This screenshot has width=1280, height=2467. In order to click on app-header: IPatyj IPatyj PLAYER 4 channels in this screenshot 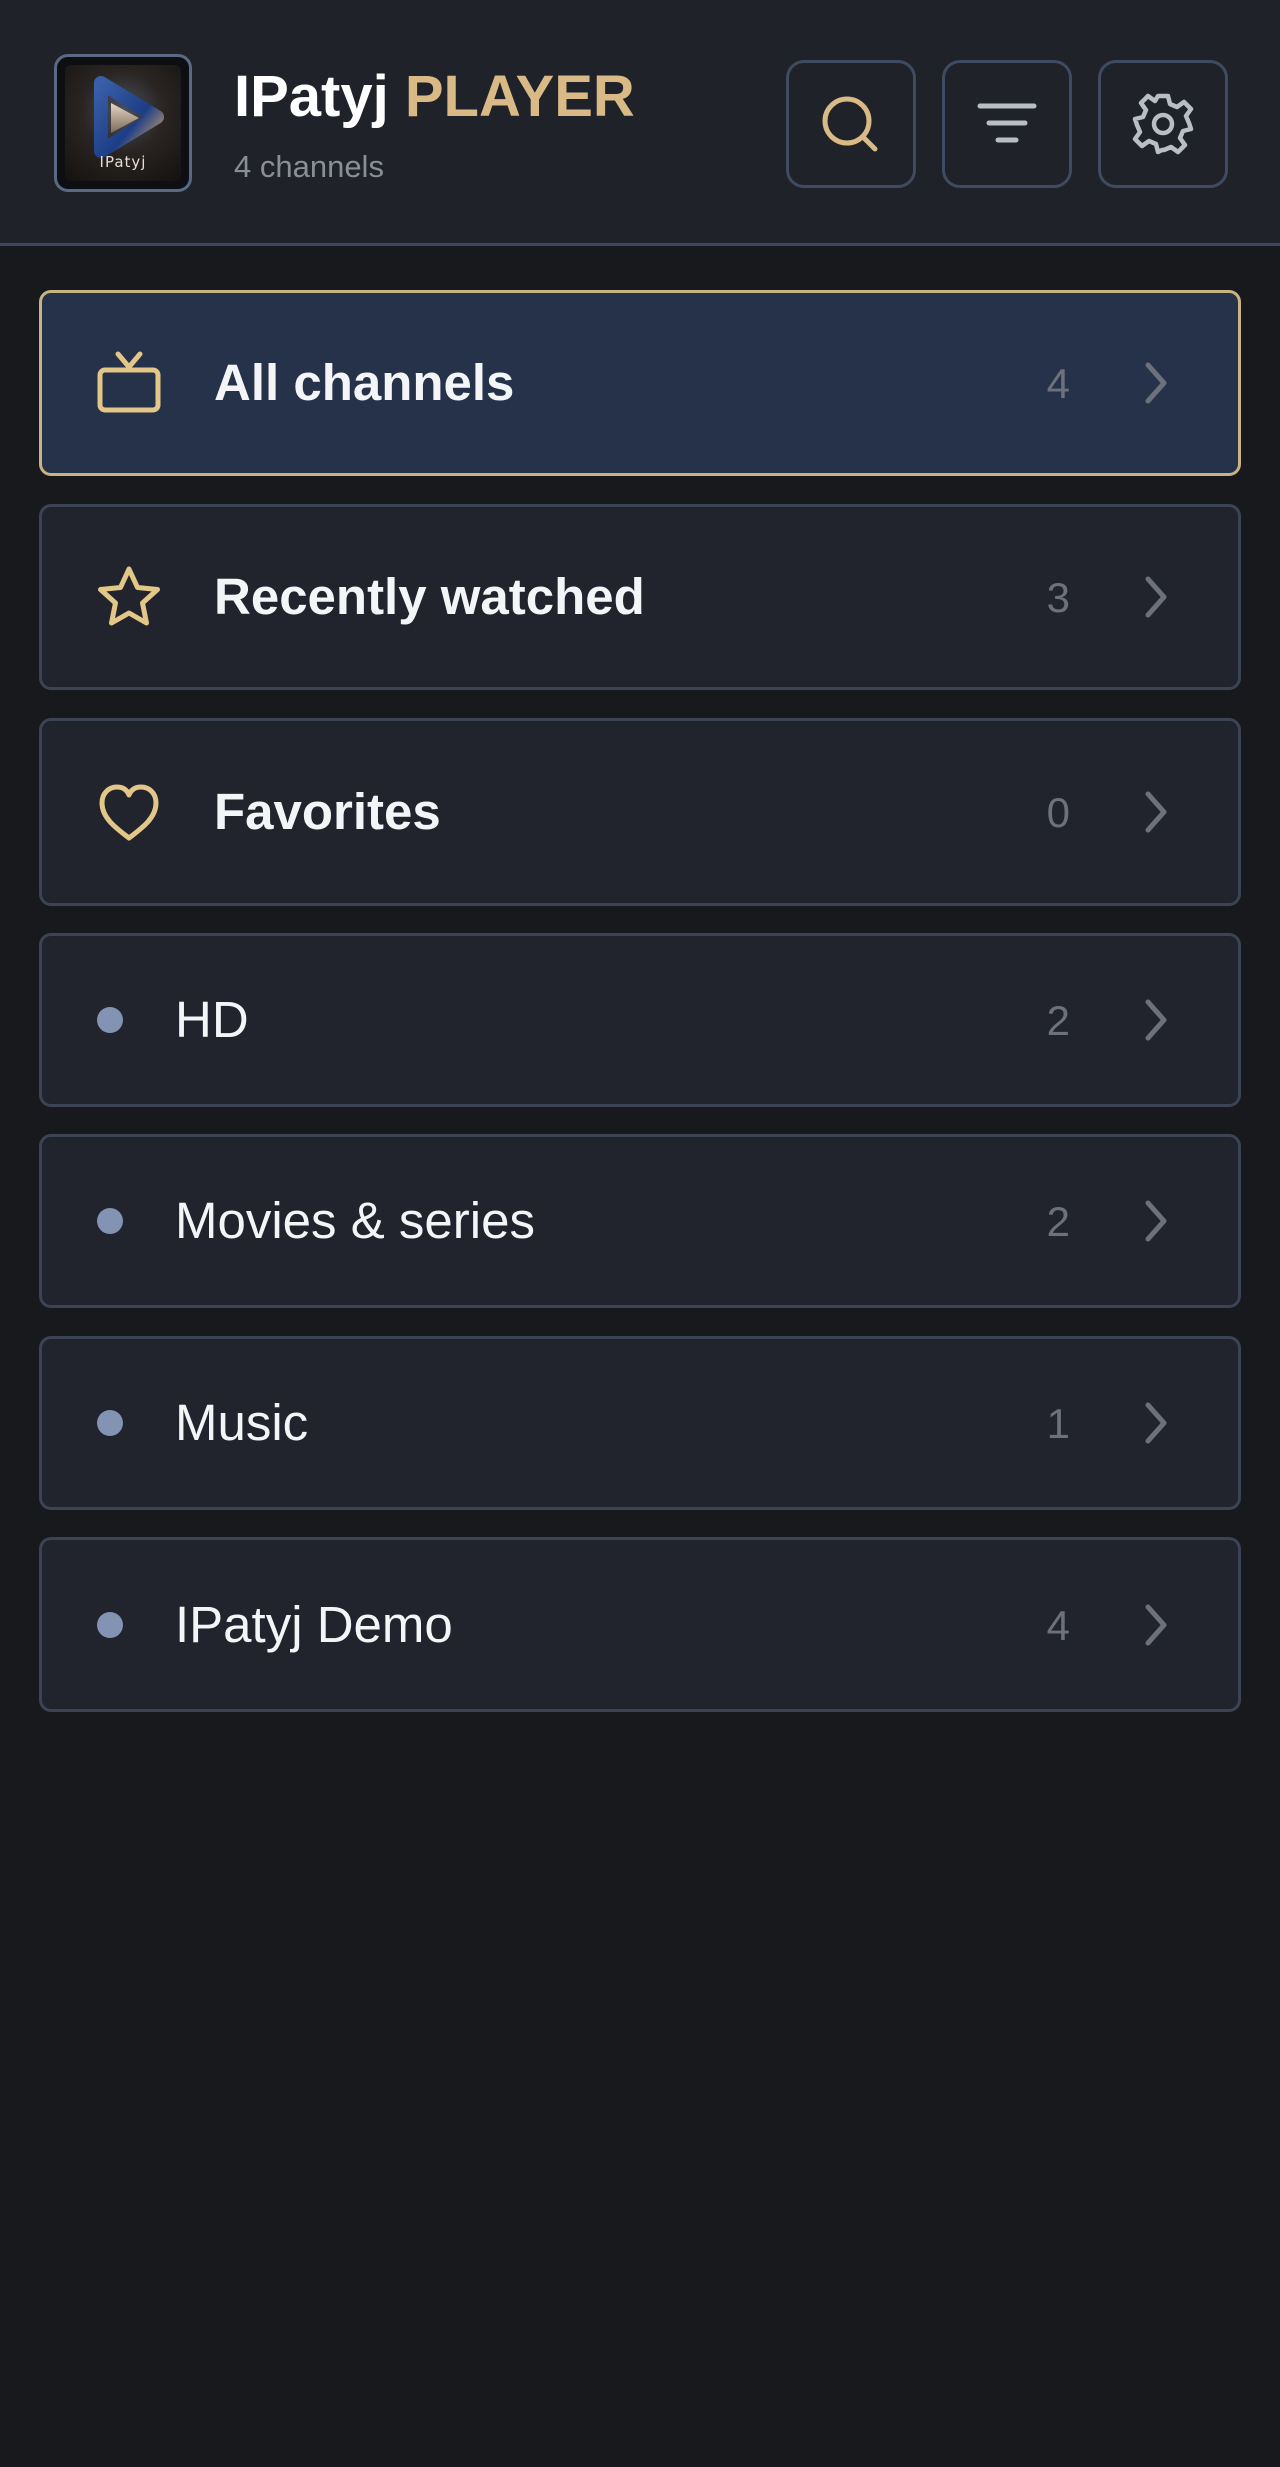, I will do `click(640, 123)`.